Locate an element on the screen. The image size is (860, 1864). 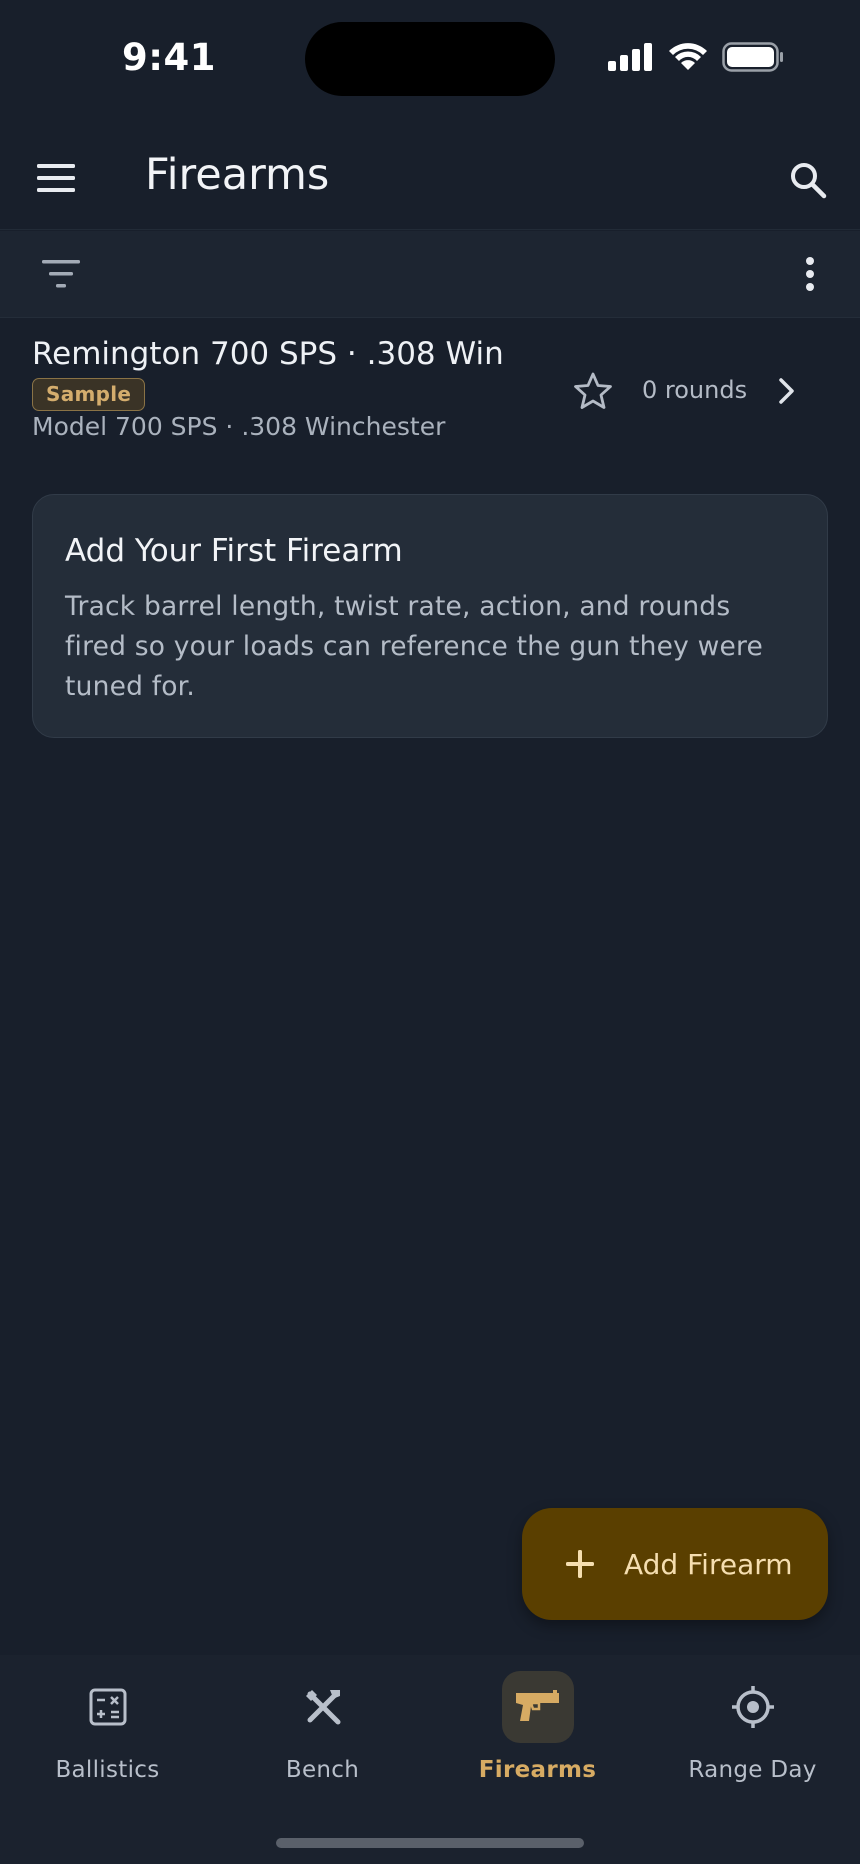
firearm-subtitle: Model 700 SPS · .308 Winchester is located at coordinates (239, 426).